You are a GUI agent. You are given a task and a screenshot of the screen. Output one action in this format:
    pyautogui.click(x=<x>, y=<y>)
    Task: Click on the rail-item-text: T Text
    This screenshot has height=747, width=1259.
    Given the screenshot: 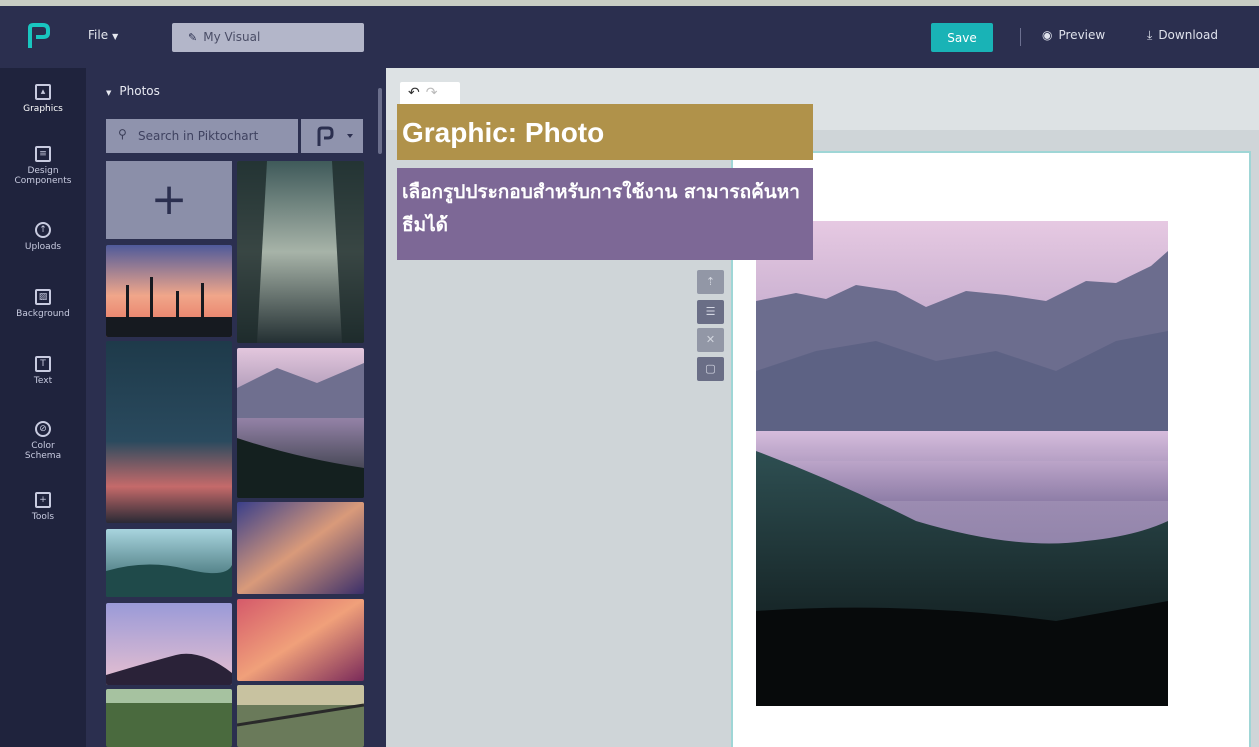 What is the action you would take?
    pyautogui.click(x=43, y=371)
    